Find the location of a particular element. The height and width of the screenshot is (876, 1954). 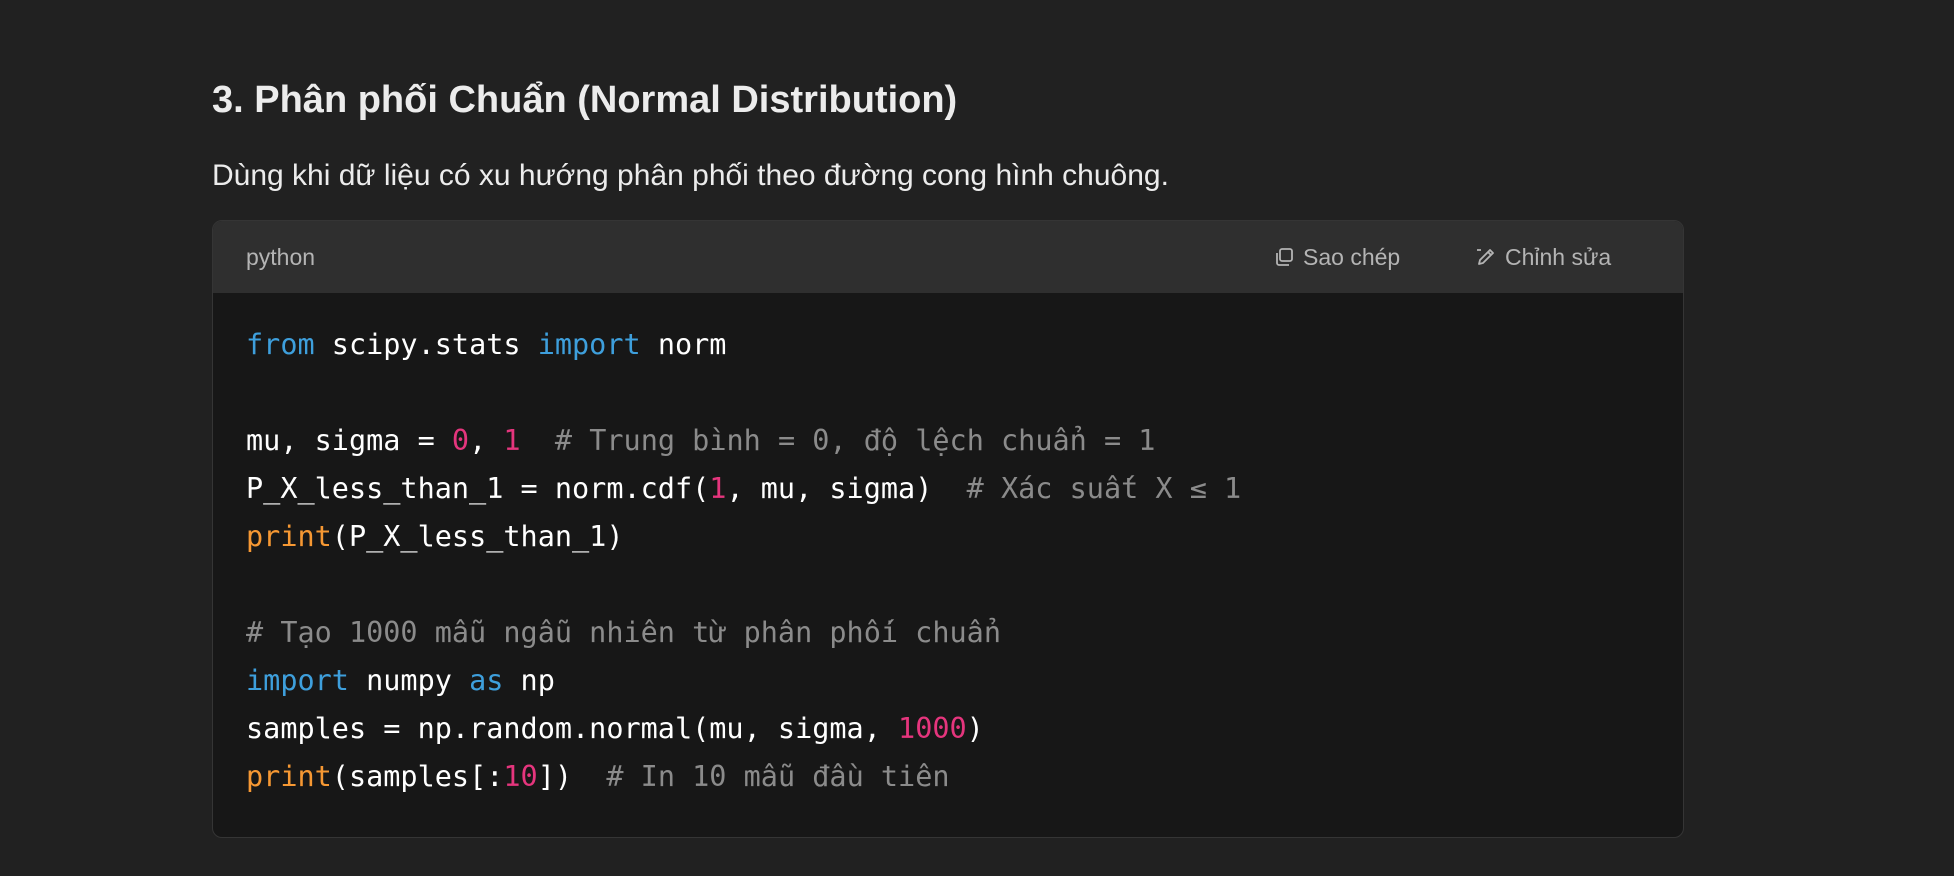

code-comment: # Xác suất X ≤ 1 is located at coordinates (1104, 488).